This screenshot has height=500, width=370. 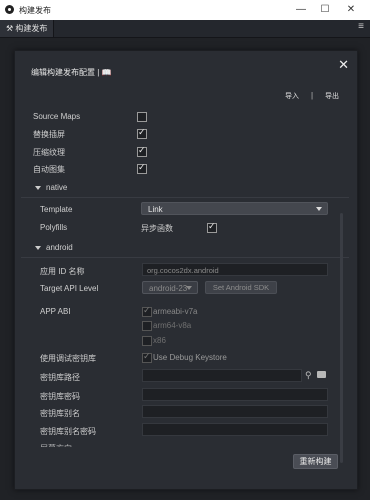 I want to click on app-id-label: 应用 ID 名称, so click(x=62, y=271).